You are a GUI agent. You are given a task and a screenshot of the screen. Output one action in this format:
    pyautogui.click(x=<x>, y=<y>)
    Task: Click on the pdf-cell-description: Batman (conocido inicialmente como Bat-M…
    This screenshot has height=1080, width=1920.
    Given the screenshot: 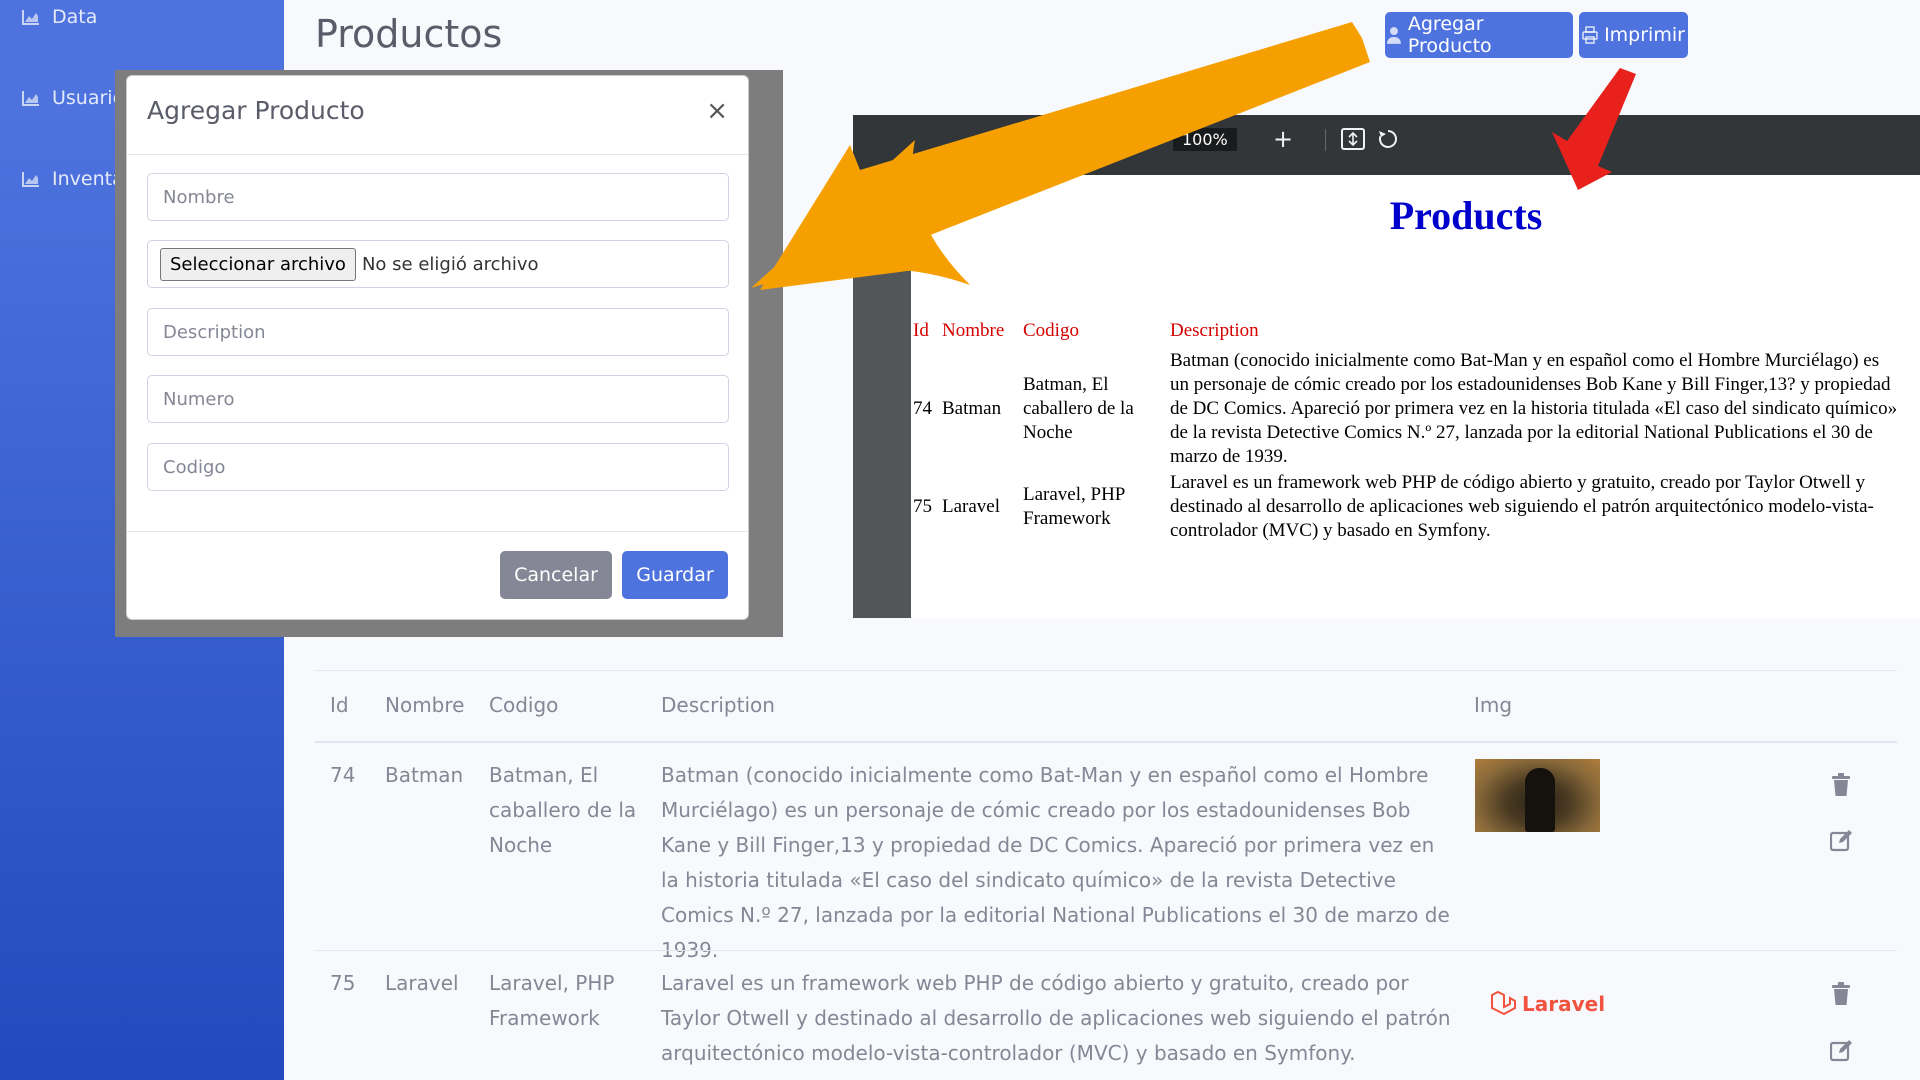 What is the action you would take?
    pyautogui.click(x=1534, y=408)
    